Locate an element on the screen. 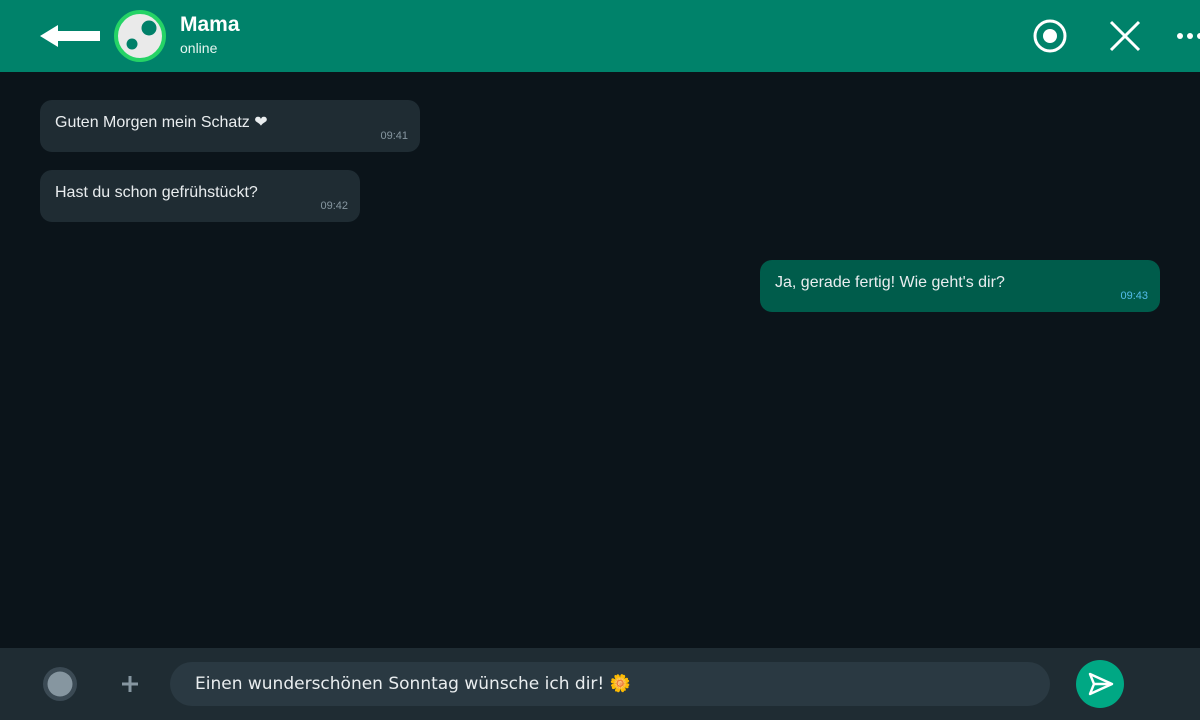  message-bubble-incoming: Guten Morgen mein Schatz ❤ 09:41 is located at coordinates (230, 126).